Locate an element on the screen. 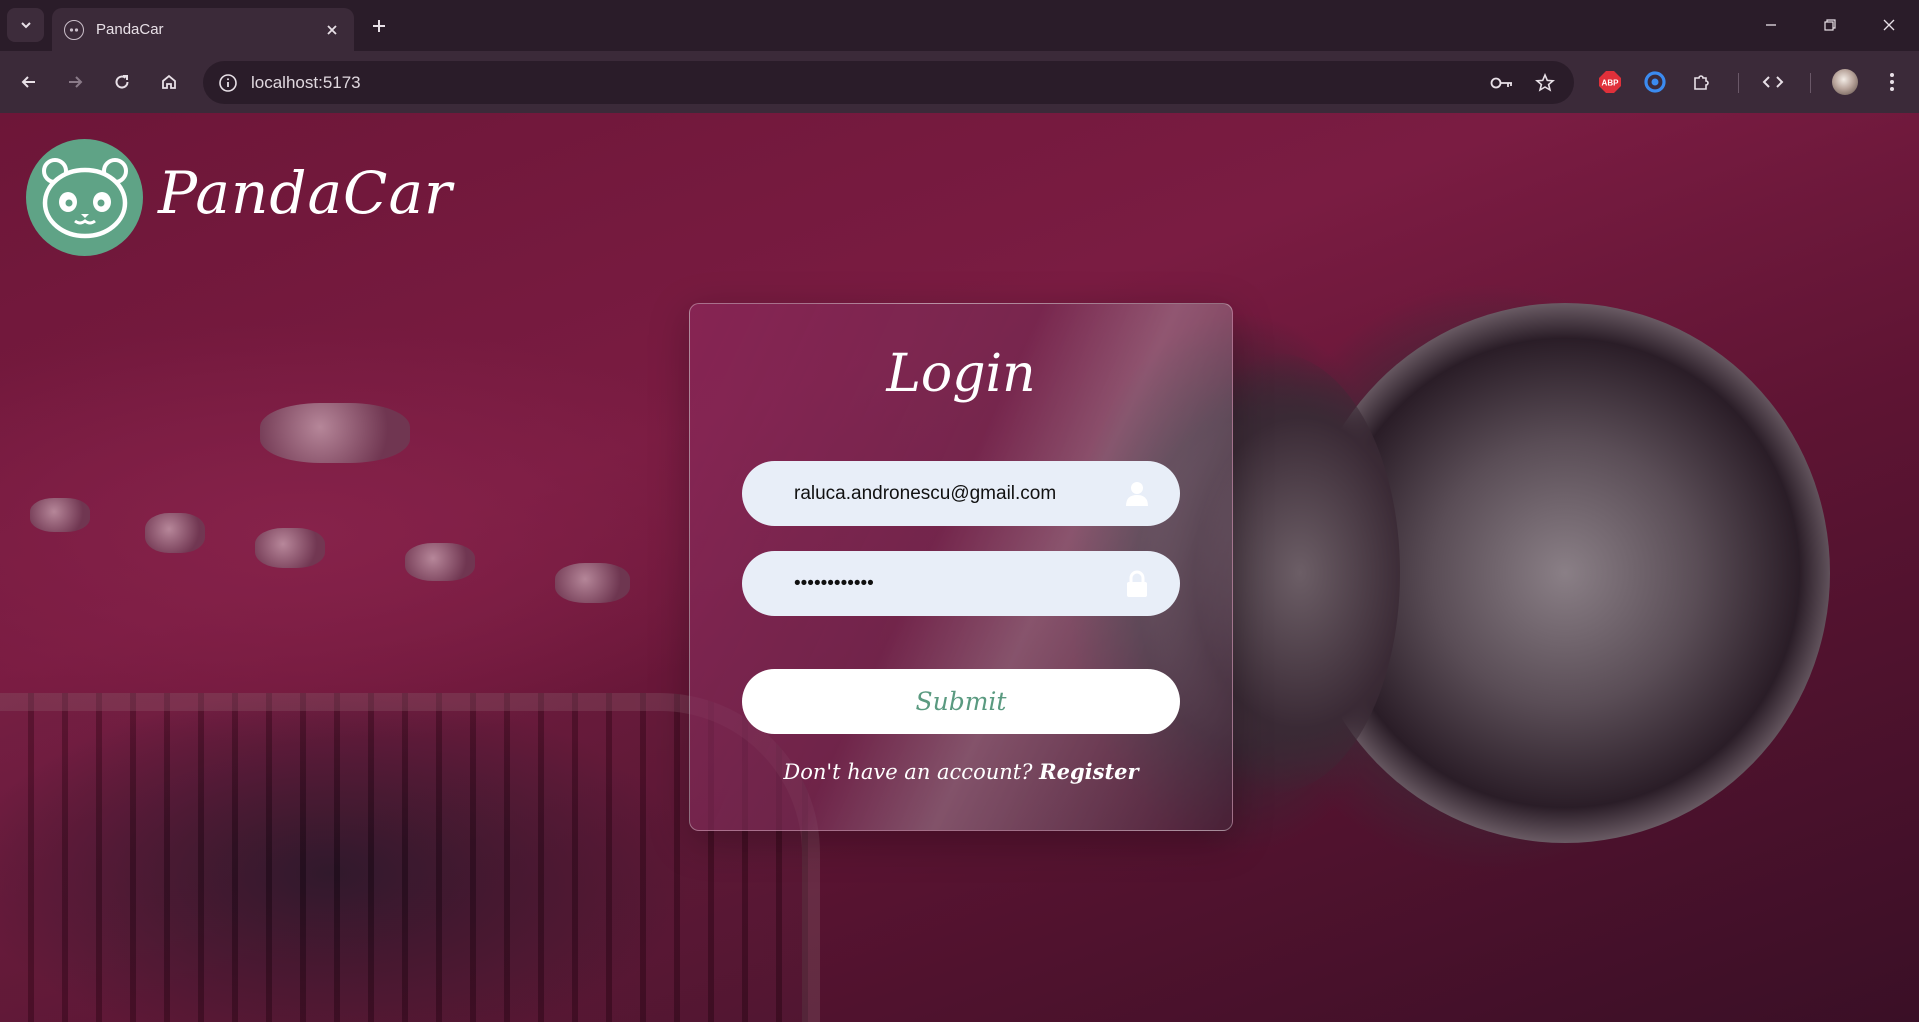 The width and height of the screenshot is (1919, 1022). site-info-button is located at coordinates (227, 82).